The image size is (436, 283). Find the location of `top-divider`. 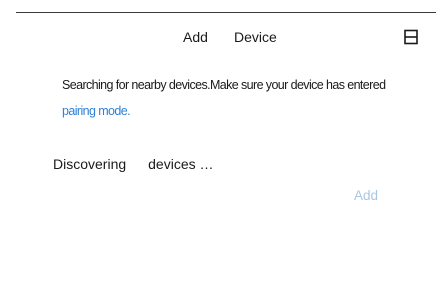

top-divider is located at coordinates (226, 12).